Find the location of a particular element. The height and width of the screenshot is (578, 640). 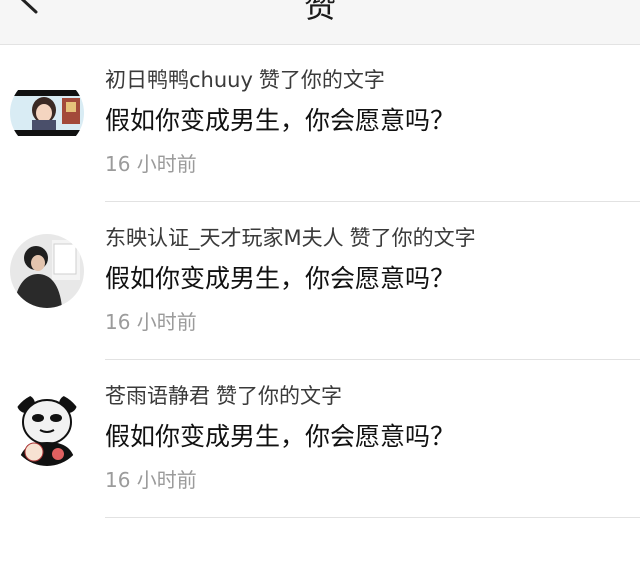

page-title: 赞 is located at coordinates (319, 12).